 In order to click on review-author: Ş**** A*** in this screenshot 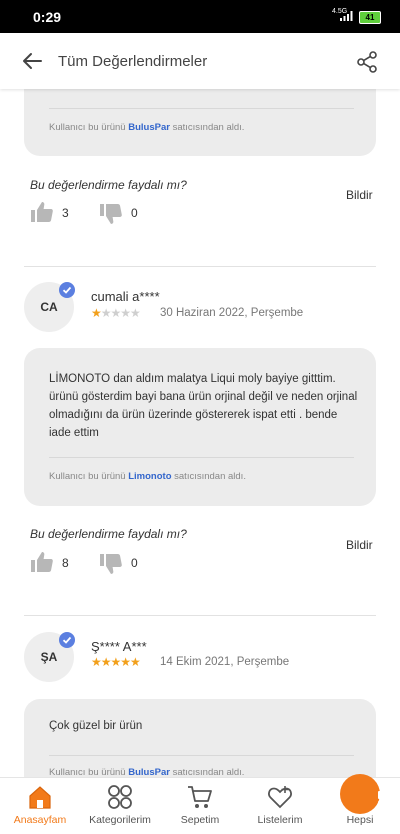, I will do `click(119, 646)`.